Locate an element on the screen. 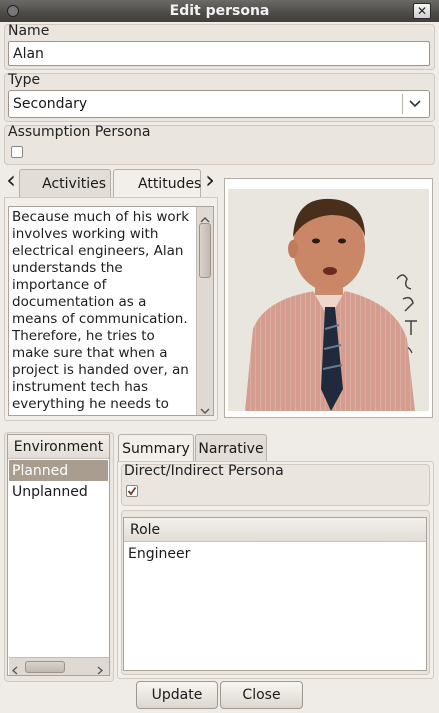 This screenshot has width=439, height=713. environment-list: Environment Planned Unplanned is located at coordinates (58, 555).